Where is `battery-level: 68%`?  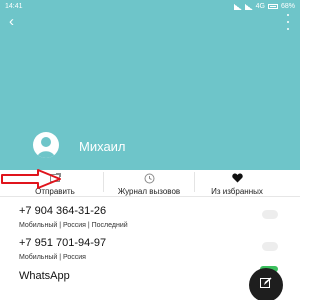
battery-level: 68% is located at coordinates (287, 6).